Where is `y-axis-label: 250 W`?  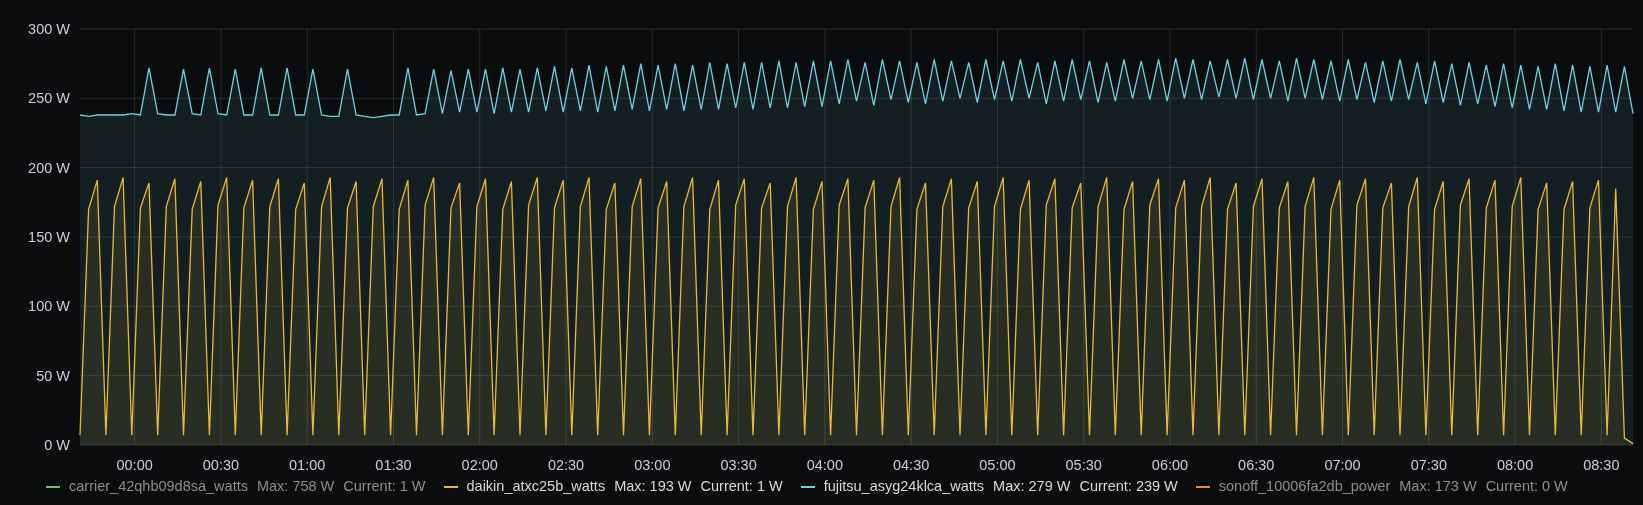 y-axis-label: 250 W is located at coordinates (49, 98).